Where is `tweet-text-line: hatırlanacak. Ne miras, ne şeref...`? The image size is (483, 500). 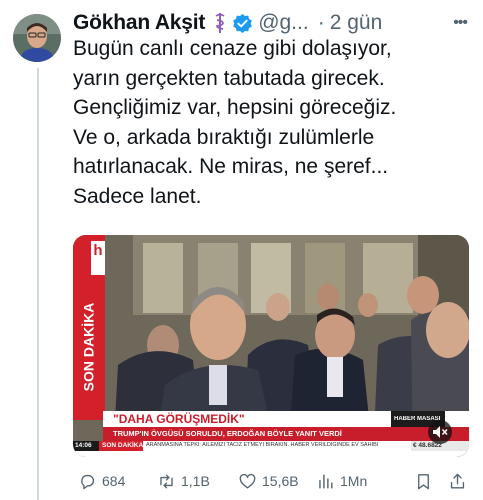
tweet-text-line: hatırlanacak. Ne miras, ne şeref... is located at coordinates (231, 167).